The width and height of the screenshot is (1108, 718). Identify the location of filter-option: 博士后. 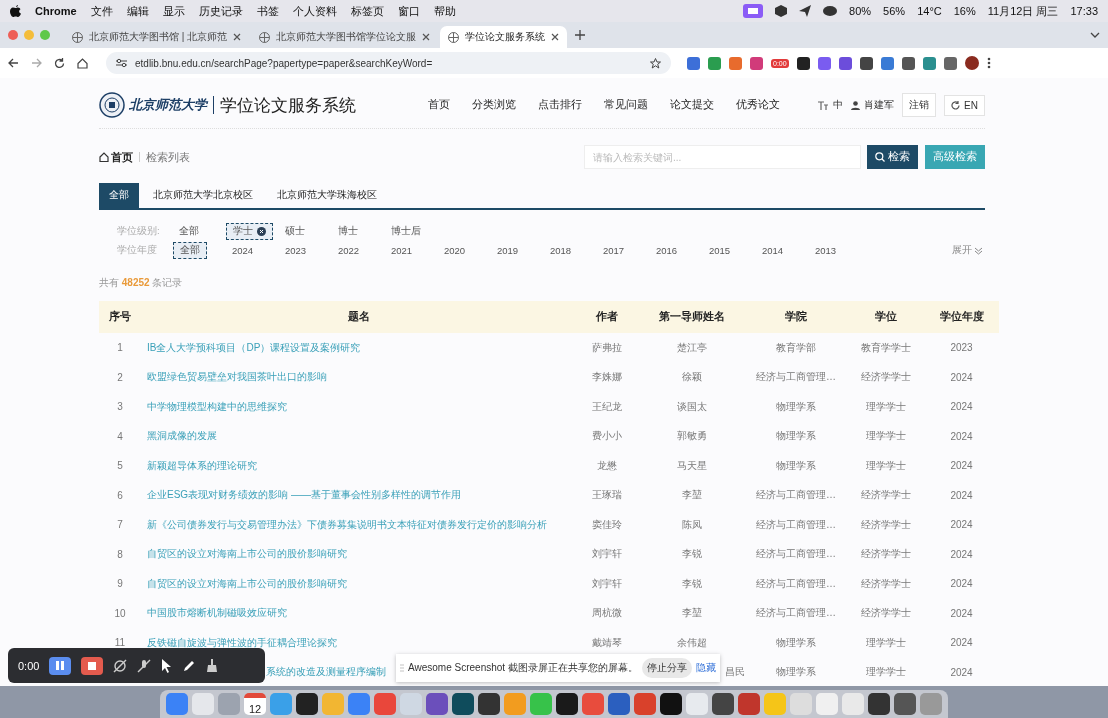
(406, 231).